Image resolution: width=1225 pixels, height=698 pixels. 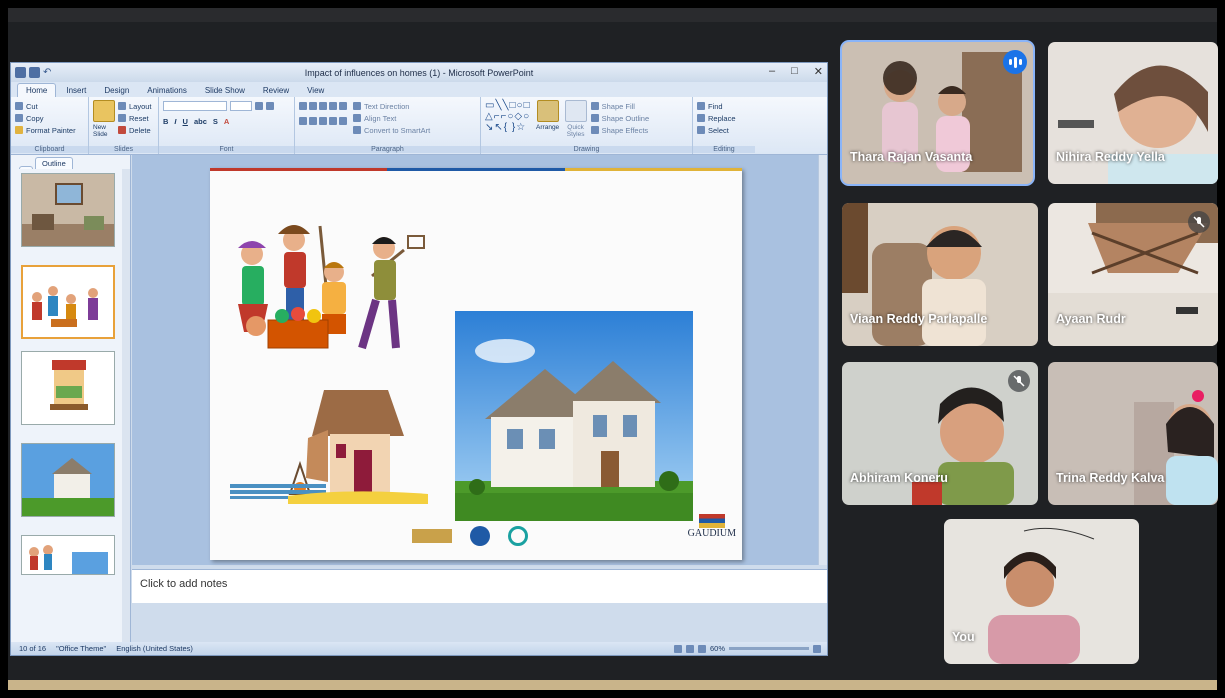 I want to click on fit-window-icon, so click(x=817, y=648).